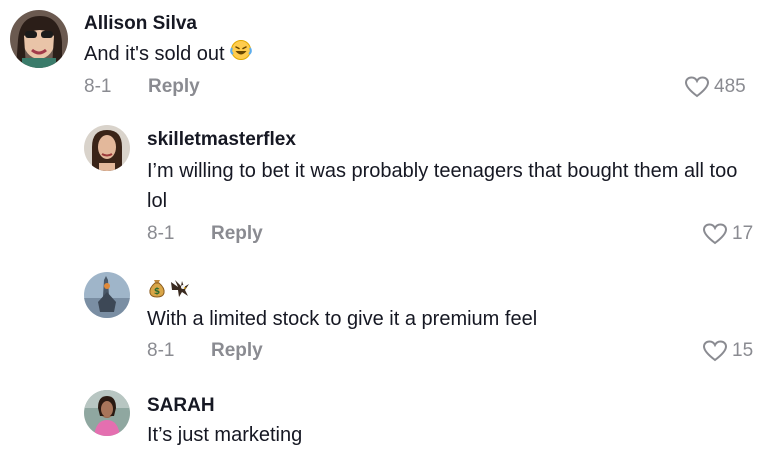  I want to click on like-count: 485, so click(730, 86).